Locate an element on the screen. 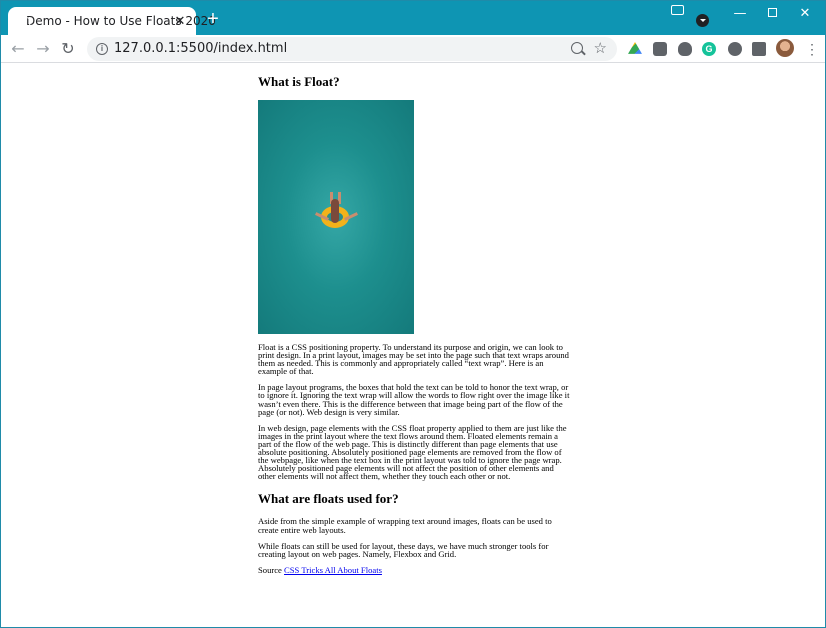 The image size is (826, 628). heading-floats-used-for: What are floats used for? is located at coordinates (328, 499).